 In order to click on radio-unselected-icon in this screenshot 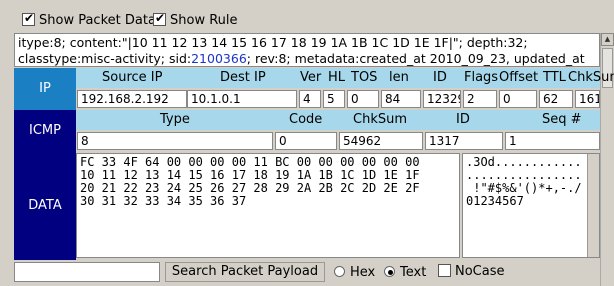, I will do `click(339, 271)`.